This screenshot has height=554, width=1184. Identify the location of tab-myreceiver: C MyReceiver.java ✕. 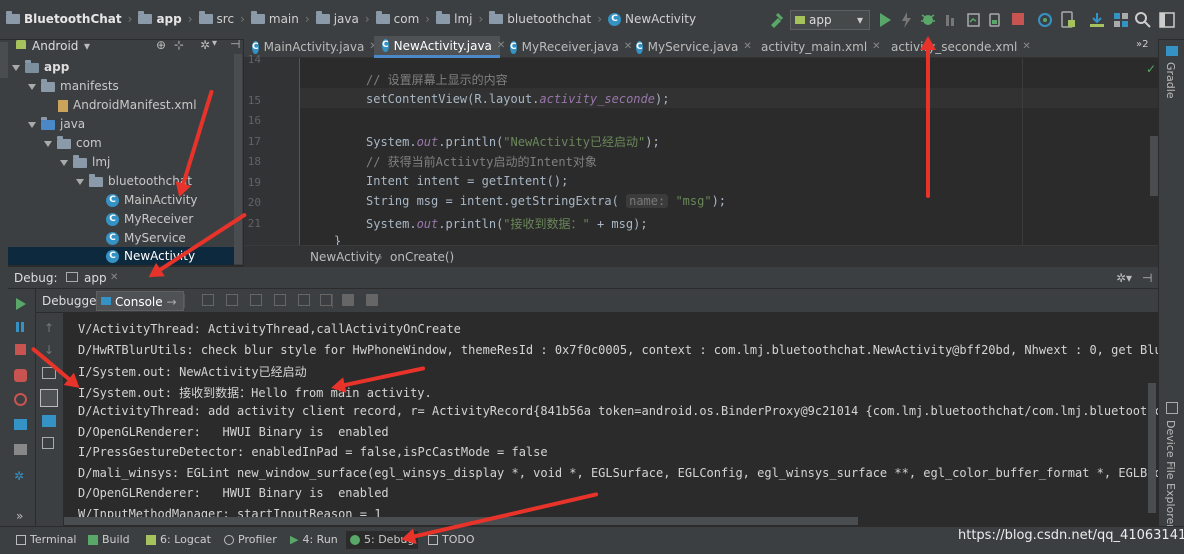
(567, 47).